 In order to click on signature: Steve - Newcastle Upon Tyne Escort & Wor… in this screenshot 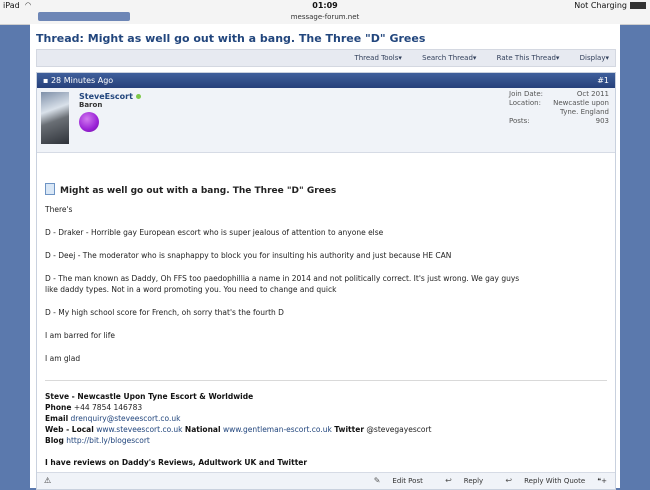, I will do `click(238, 429)`.